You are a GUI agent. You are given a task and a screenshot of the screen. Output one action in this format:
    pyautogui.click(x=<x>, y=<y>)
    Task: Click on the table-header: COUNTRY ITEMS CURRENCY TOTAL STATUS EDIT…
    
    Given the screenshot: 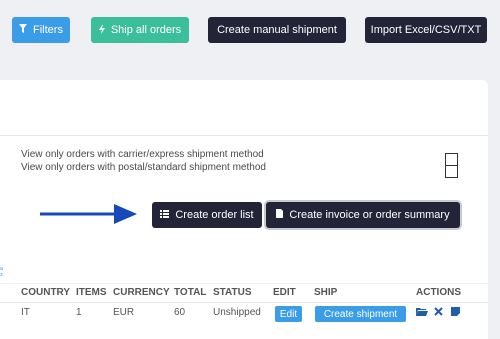 What is the action you would take?
    pyautogui.click(x=244, y=292)
    